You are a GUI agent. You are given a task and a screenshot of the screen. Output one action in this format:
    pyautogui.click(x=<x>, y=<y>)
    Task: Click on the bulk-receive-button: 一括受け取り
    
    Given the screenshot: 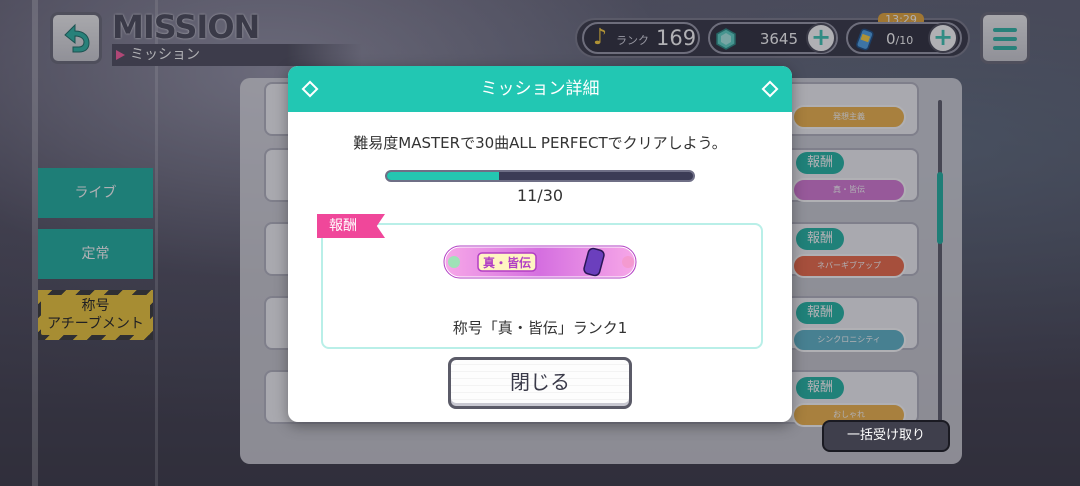 What is the action you would take?
    pyautogui.click(x=886, y=436)
    